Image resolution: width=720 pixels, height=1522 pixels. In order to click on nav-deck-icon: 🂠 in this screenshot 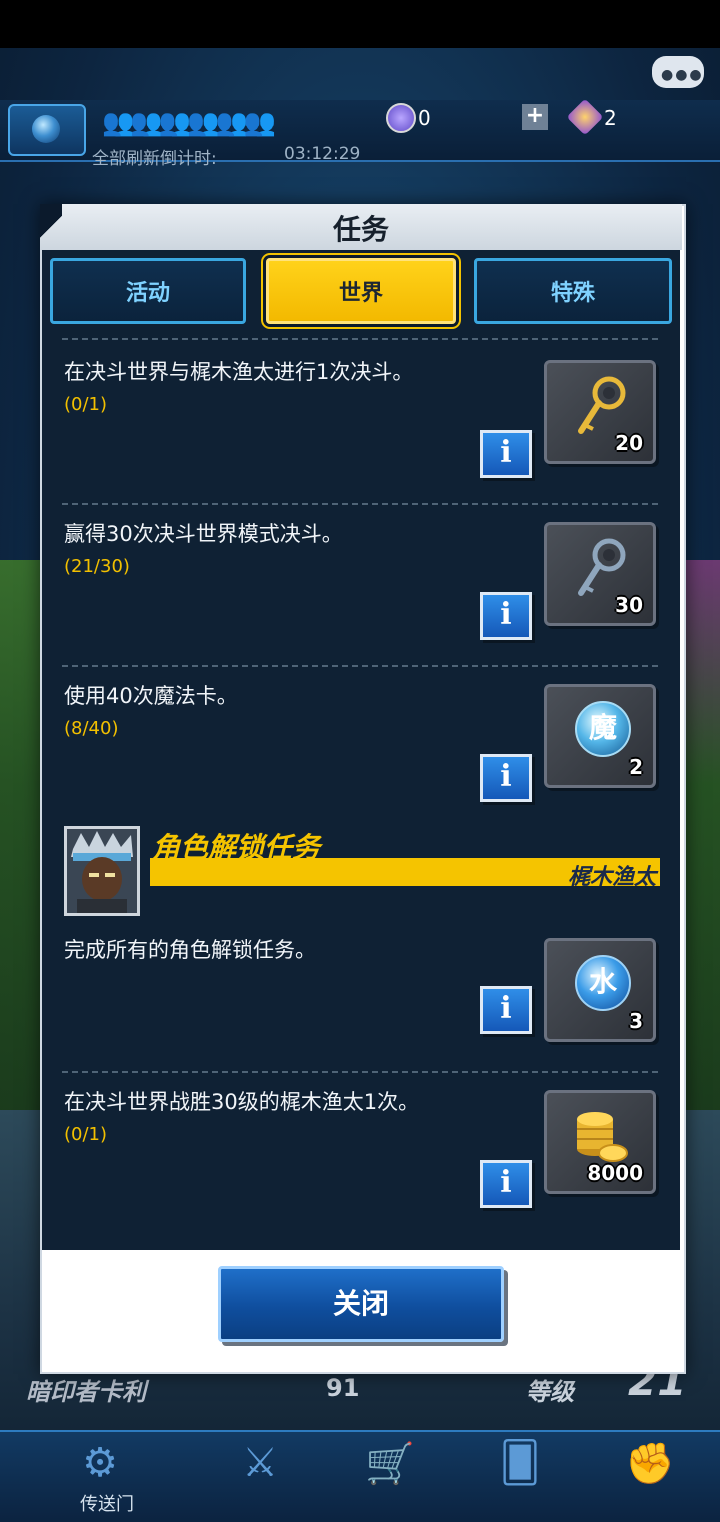, I will do `click(520, 1478)`.